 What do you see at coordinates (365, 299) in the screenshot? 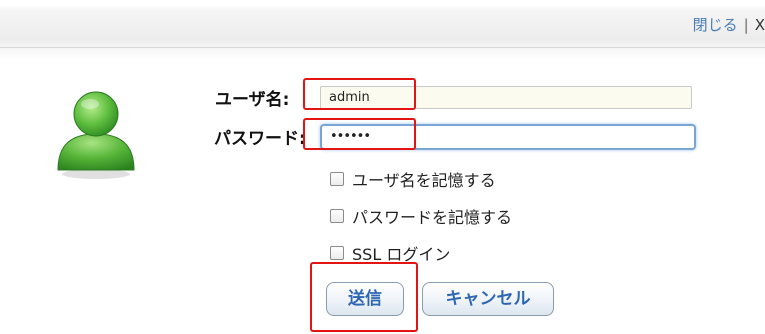
I see `submit-button: 送信` at bounding box center [365, 299].